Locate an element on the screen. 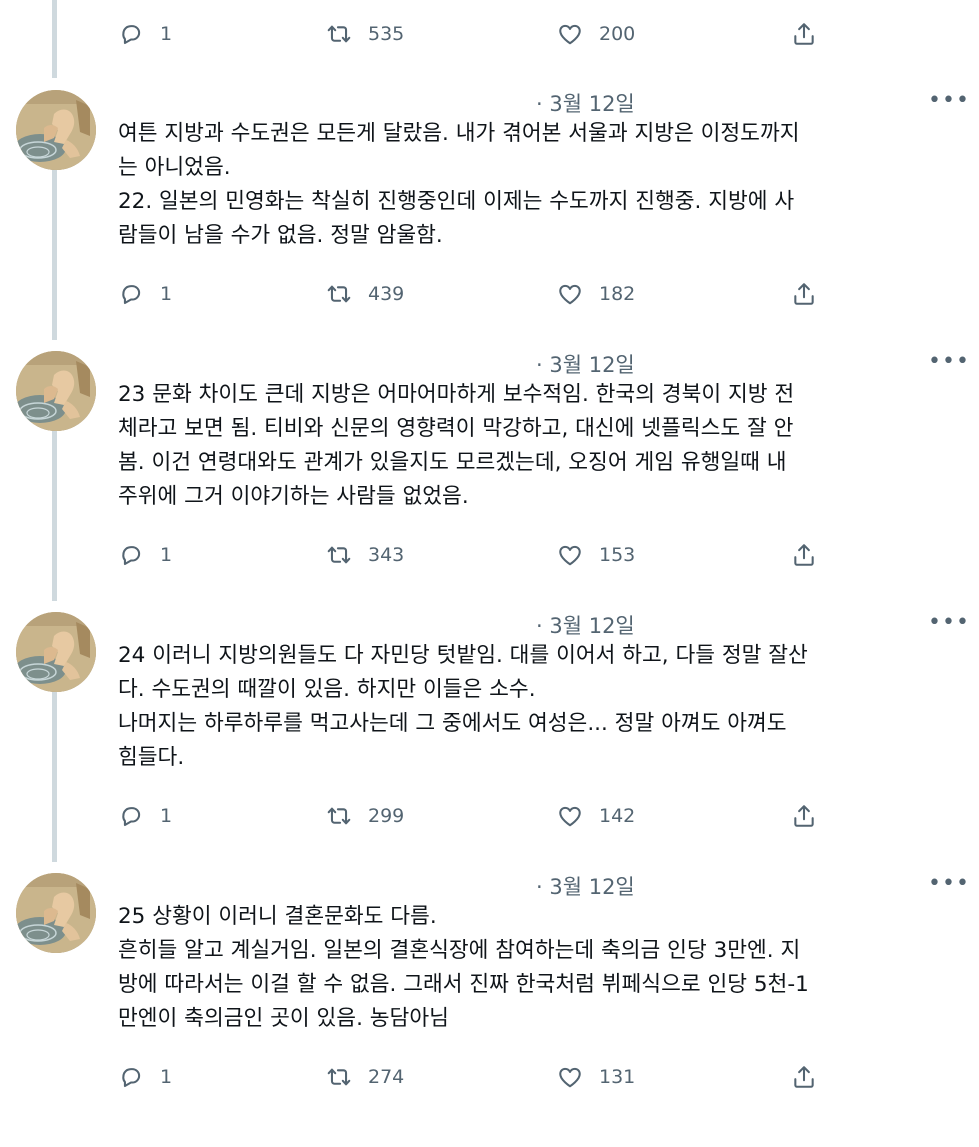 The height and width of the screenshot is (1147, 979). retweet-count: 299 is located at coordinates (386, 816).